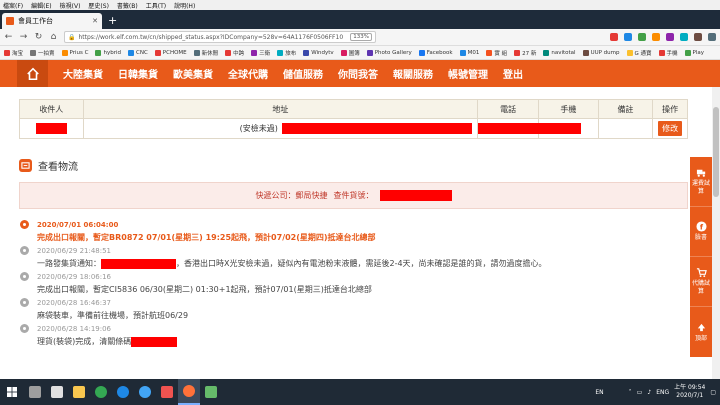 The image size is (720, 405). I want to click on taskbar-firefox, so click(189, 392).